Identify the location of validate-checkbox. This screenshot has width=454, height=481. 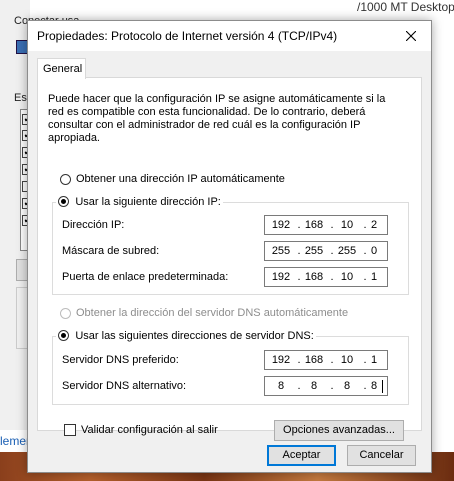
(70, 430).